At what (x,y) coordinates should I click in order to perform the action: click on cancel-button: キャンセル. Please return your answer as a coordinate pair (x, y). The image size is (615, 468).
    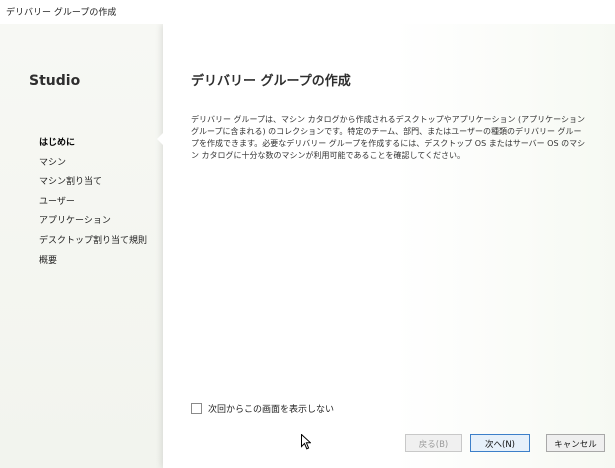
    Looking at the image, I should click on (575, 443).